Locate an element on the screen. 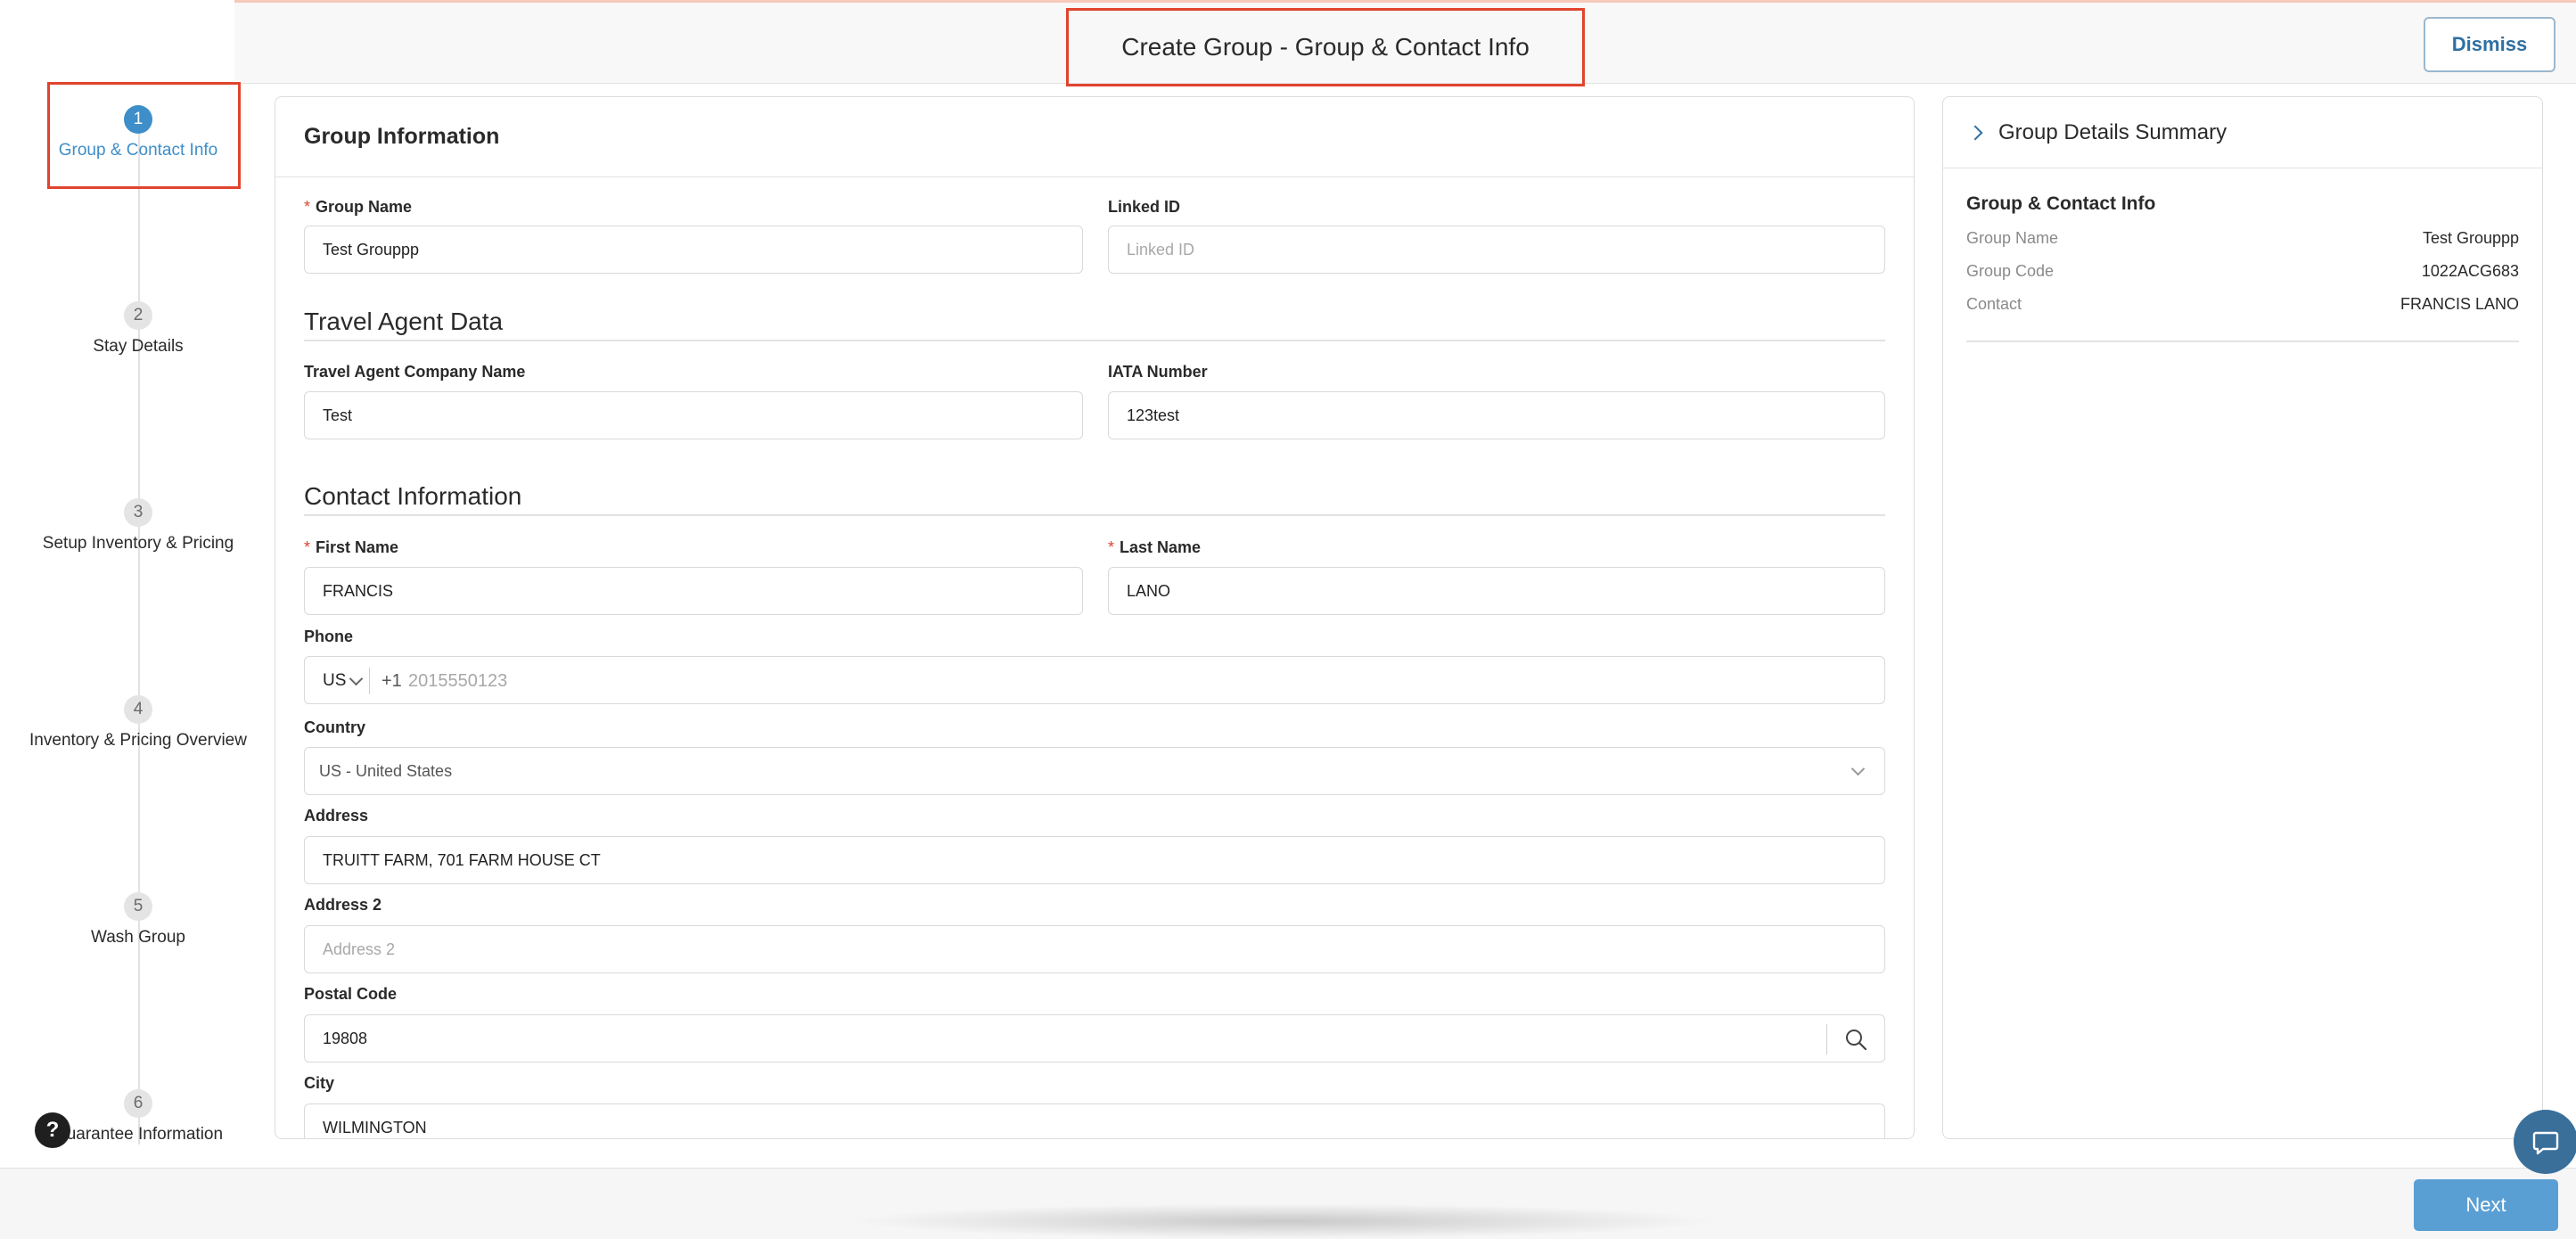 The image size is (2576, 1239). phone-input: US +1 2015550123 is located at coordinates (1094, 680).